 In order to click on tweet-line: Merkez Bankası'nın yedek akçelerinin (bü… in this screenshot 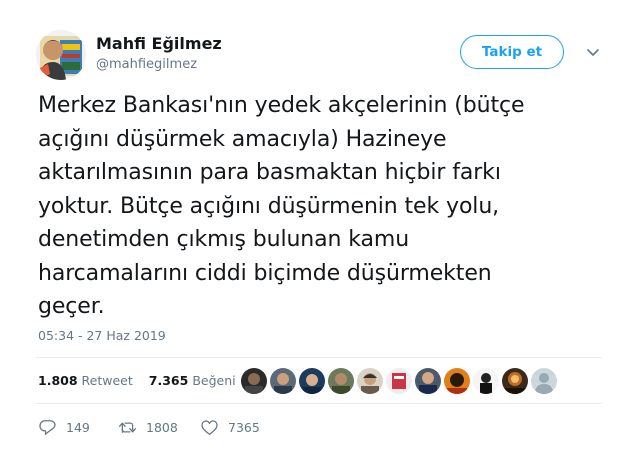, I will do `click(281, 105)`.